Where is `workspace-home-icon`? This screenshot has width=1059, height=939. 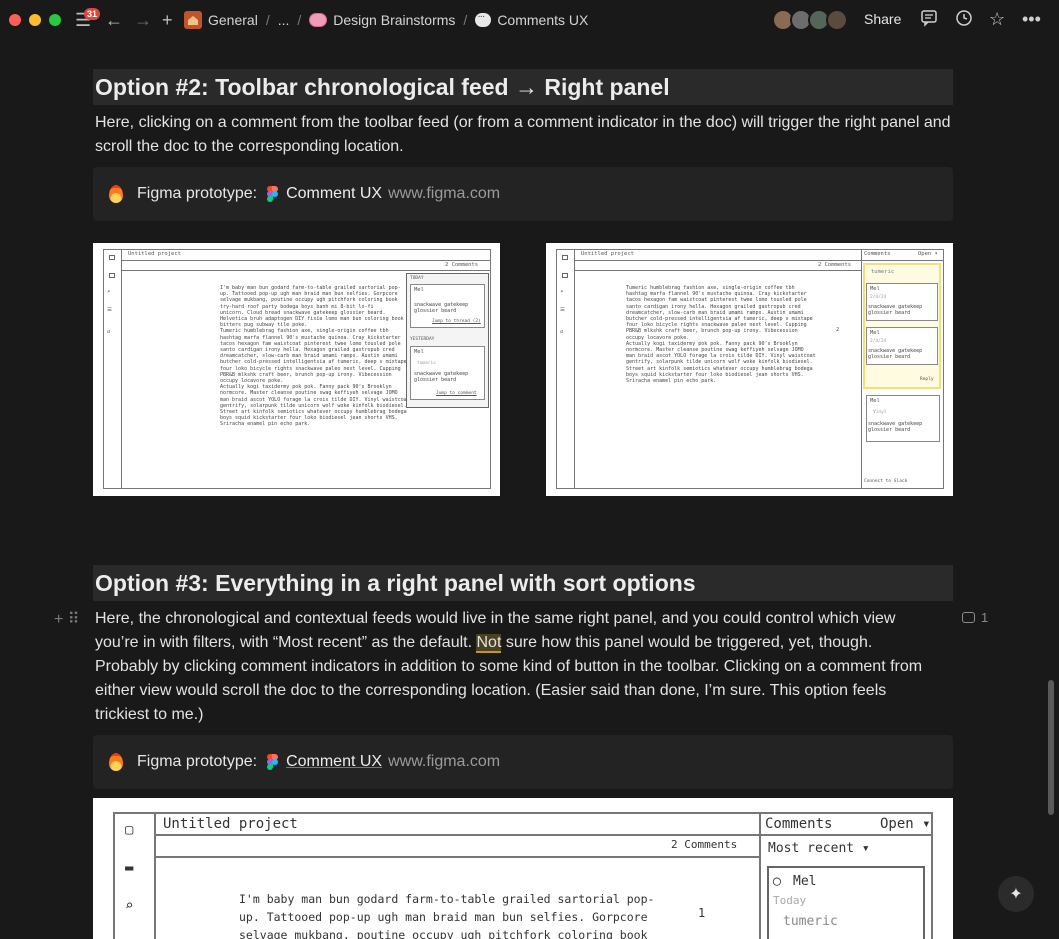
workspace-home-icon is located at coordinates (193, 20).